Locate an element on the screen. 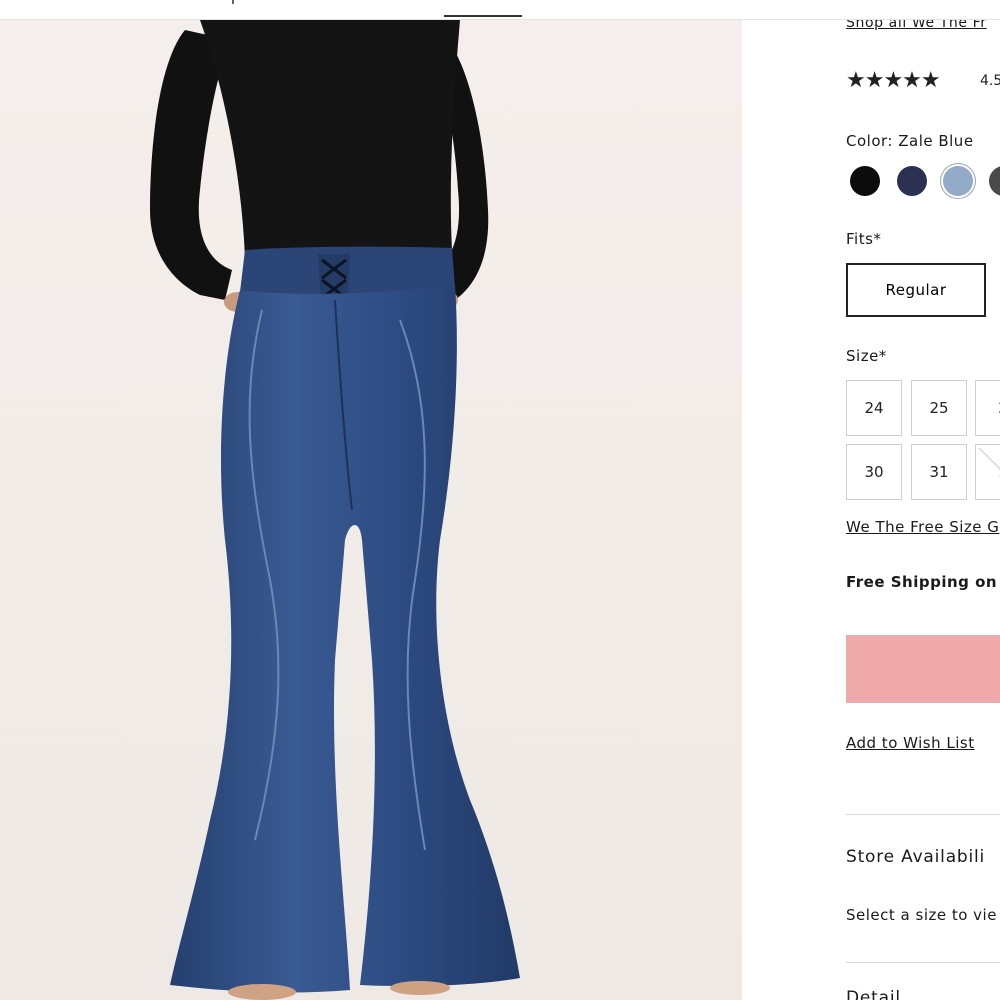  size-button-25: 25 is located at coordinates (939, 408).